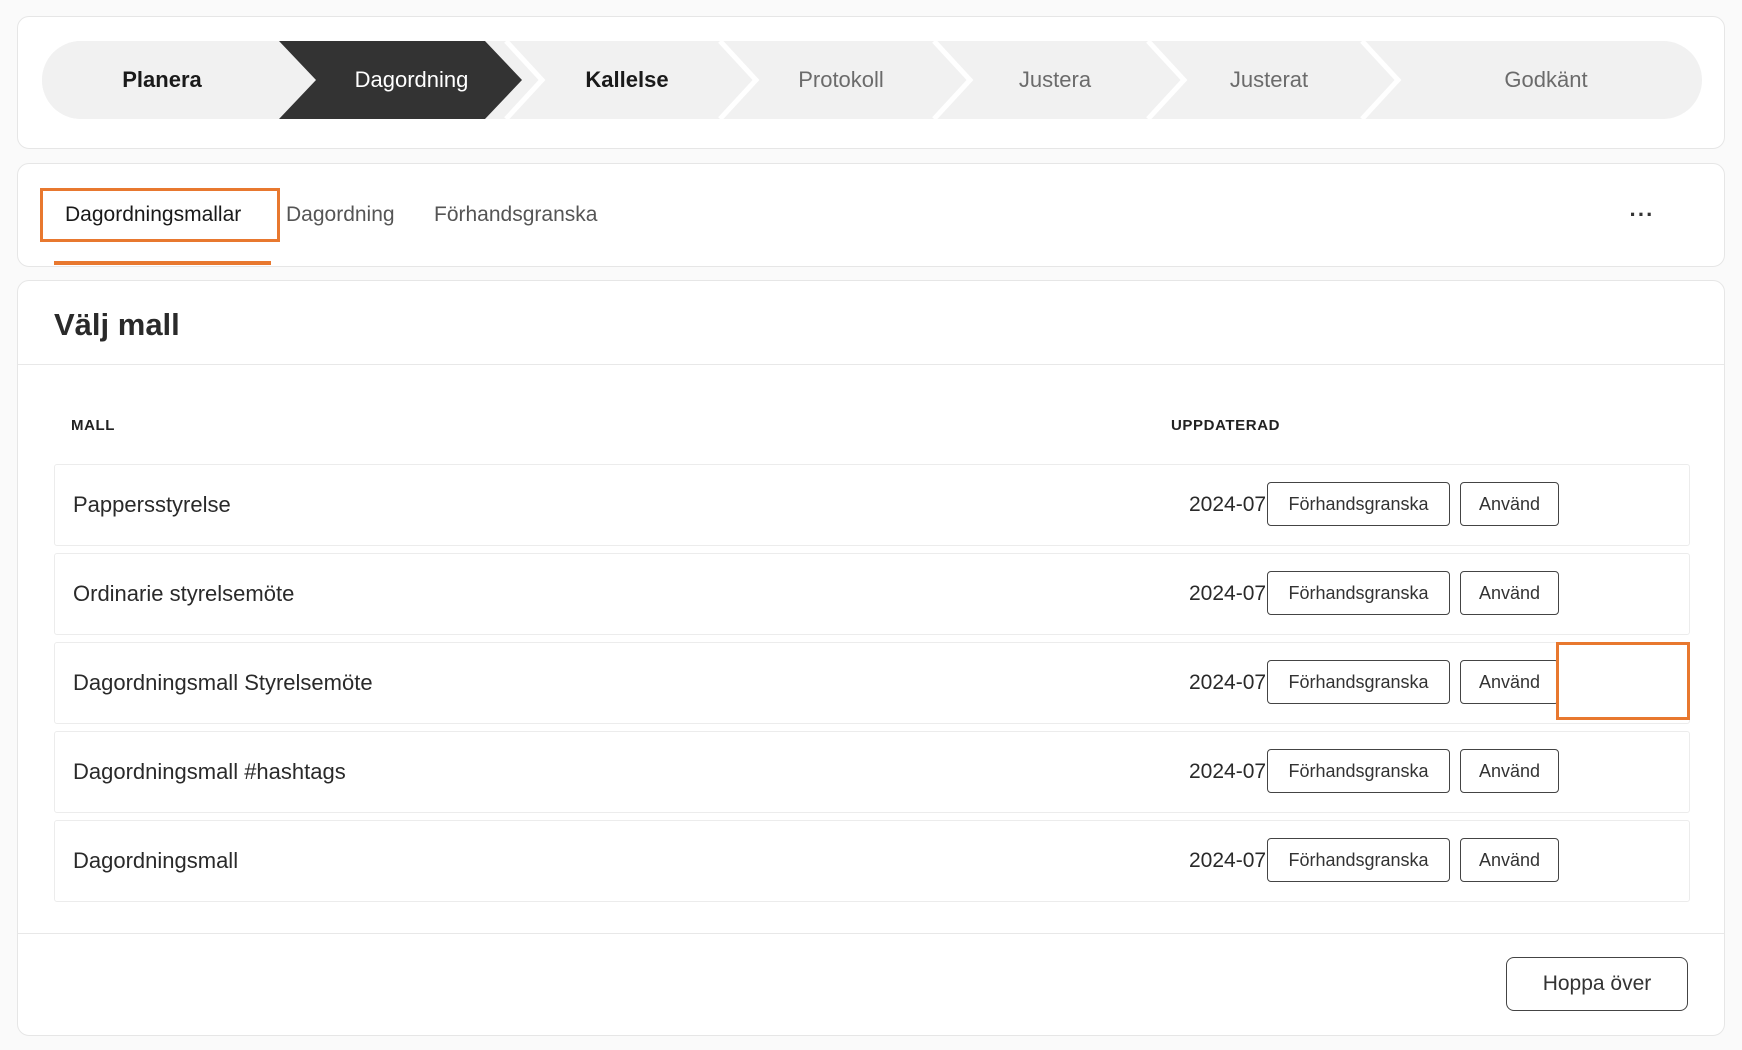 The width and height of the screenshot is (1742, 1050). I want to click on page-title: Välj mall, so click(117, 324).